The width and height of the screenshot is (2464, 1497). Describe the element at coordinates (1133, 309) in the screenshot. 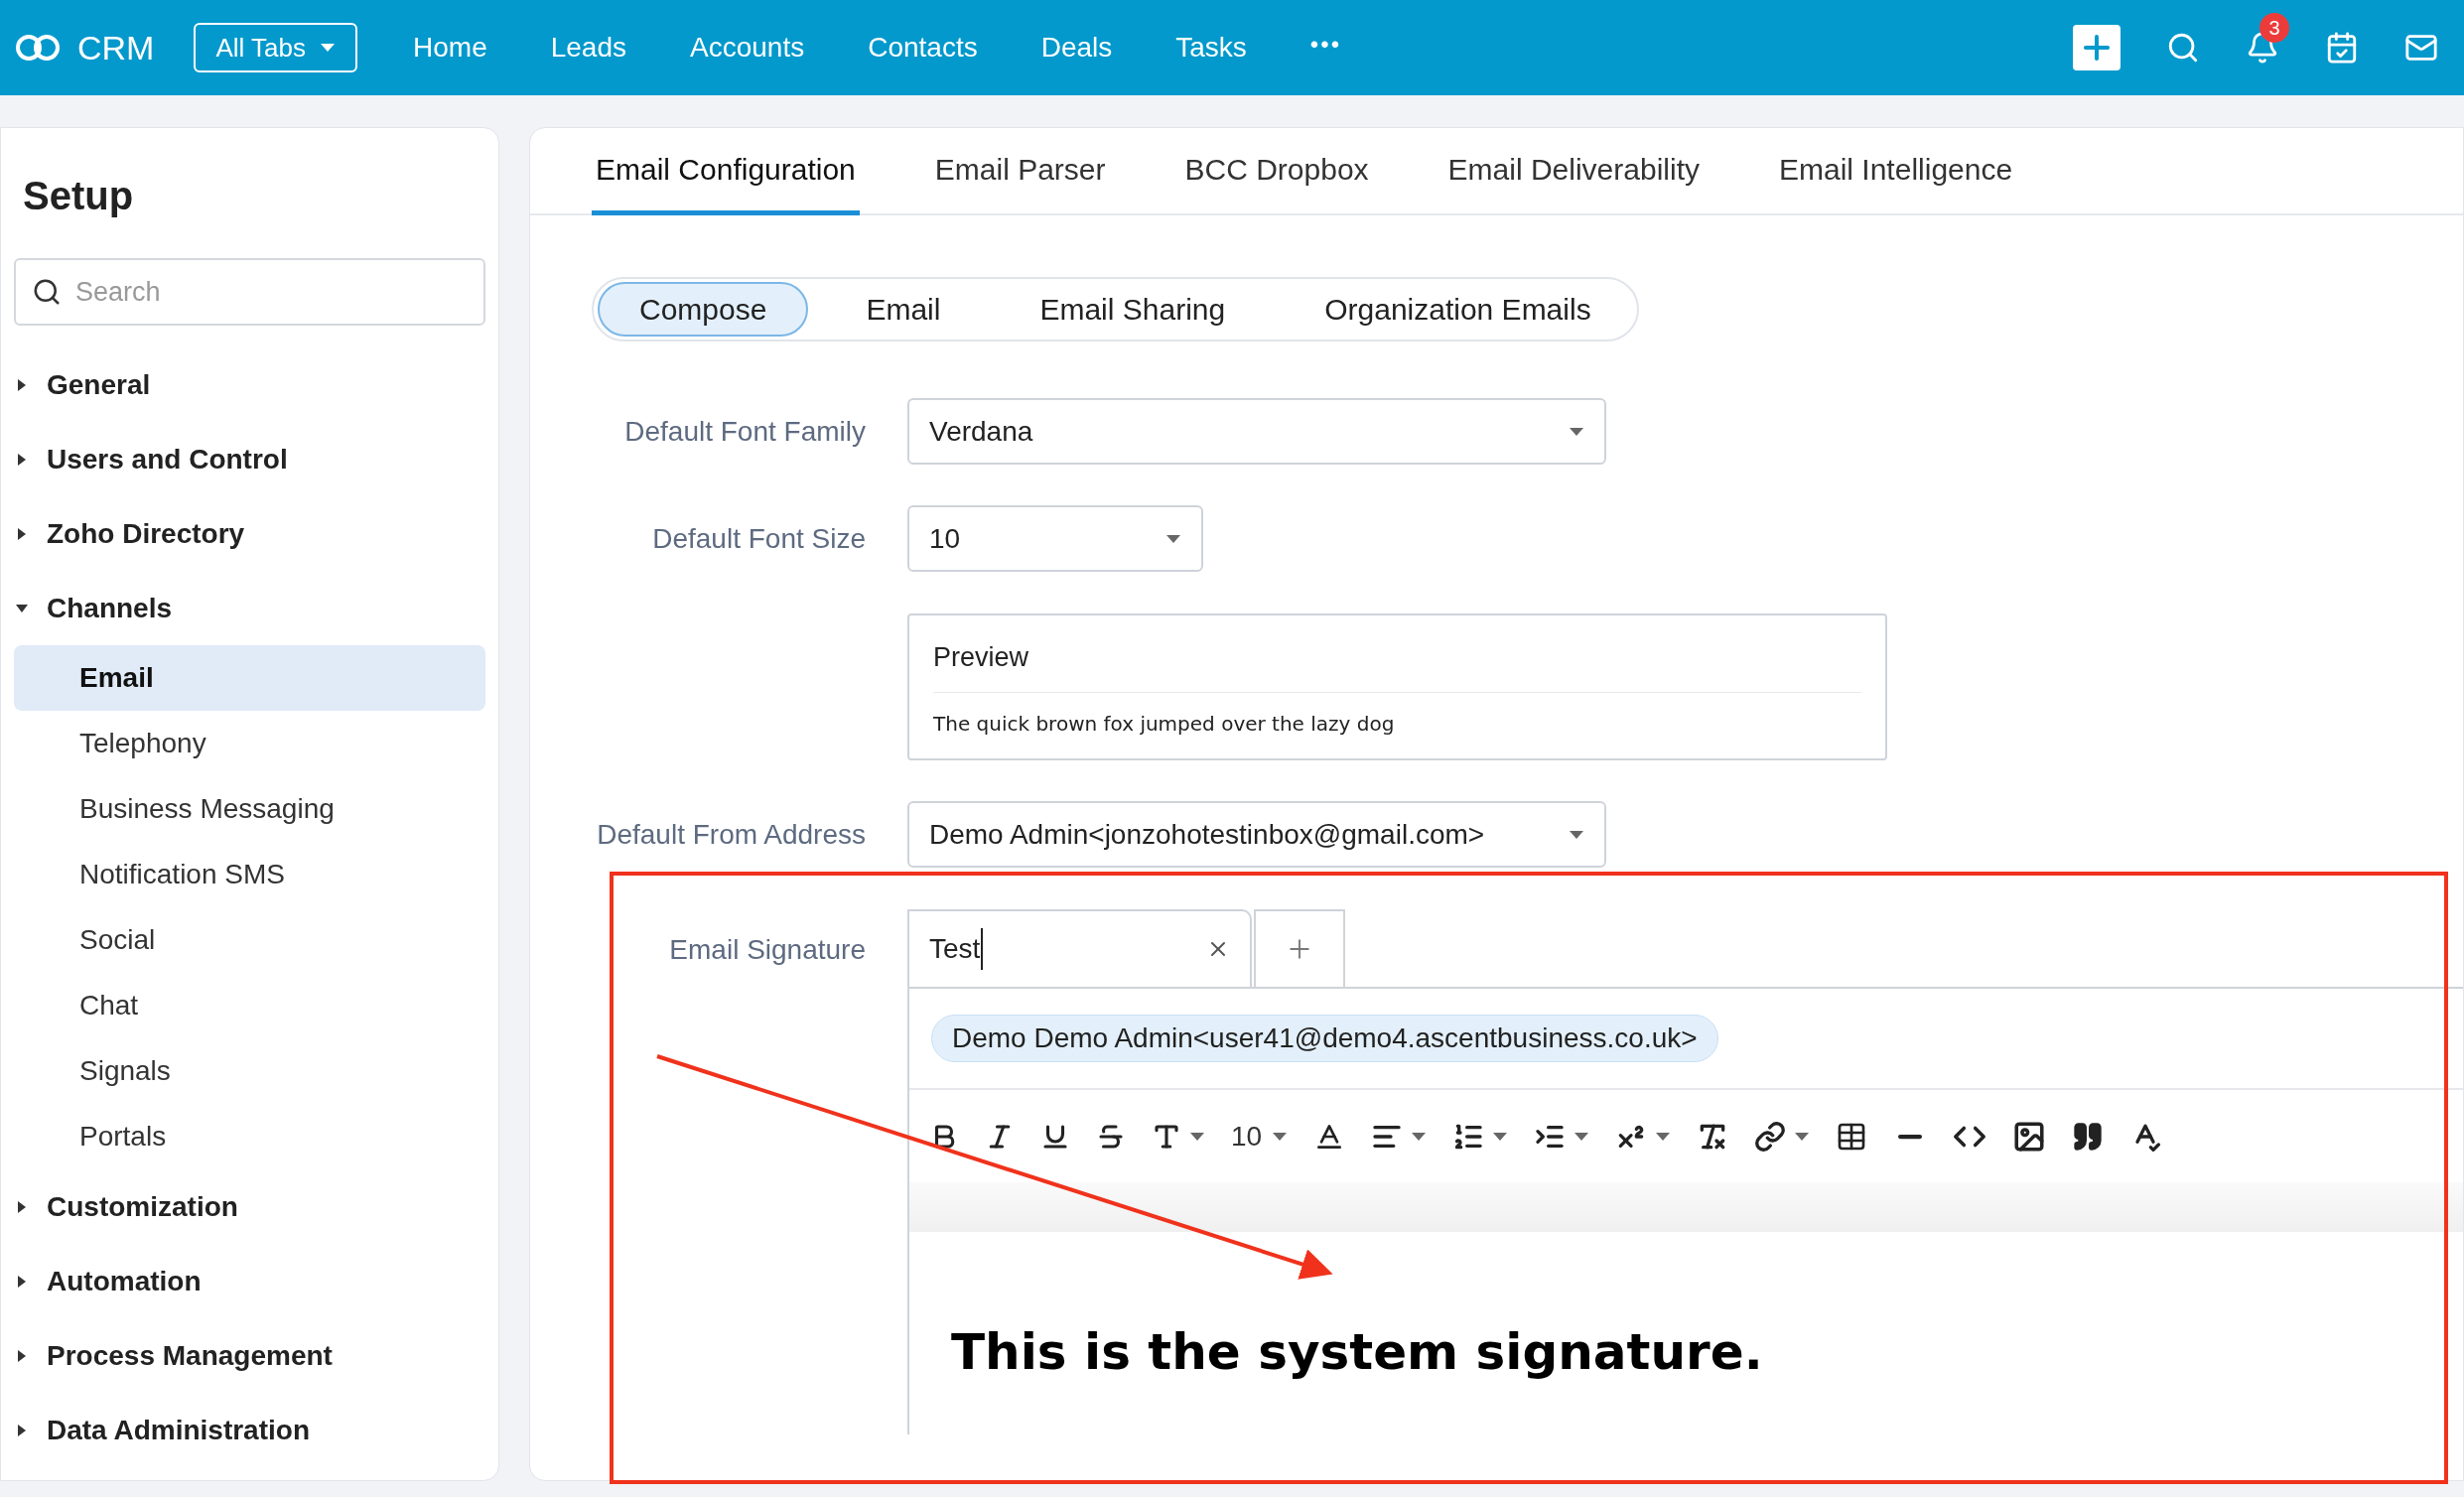

I see `subtab: Email Sharing` at that location.